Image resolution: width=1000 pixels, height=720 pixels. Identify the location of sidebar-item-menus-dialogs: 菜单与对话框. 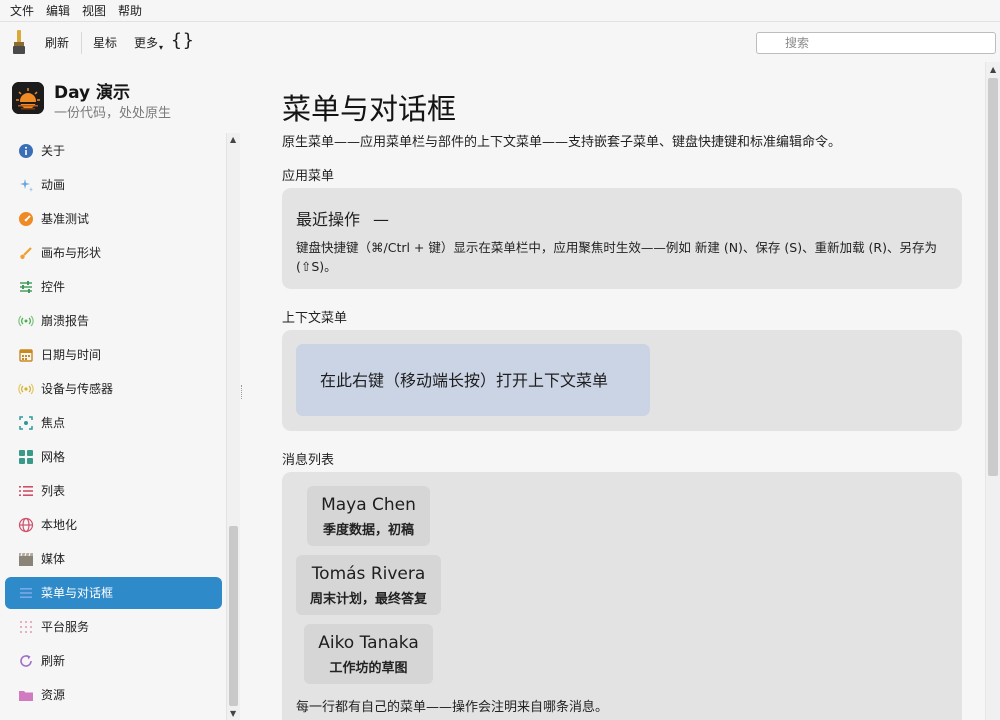
(113, 593).